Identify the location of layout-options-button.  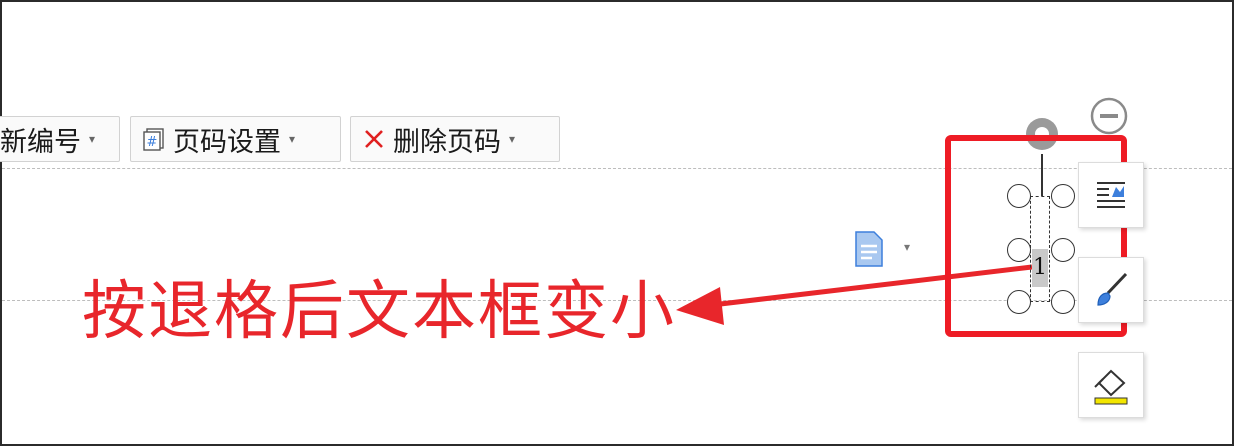
(1111, 195).